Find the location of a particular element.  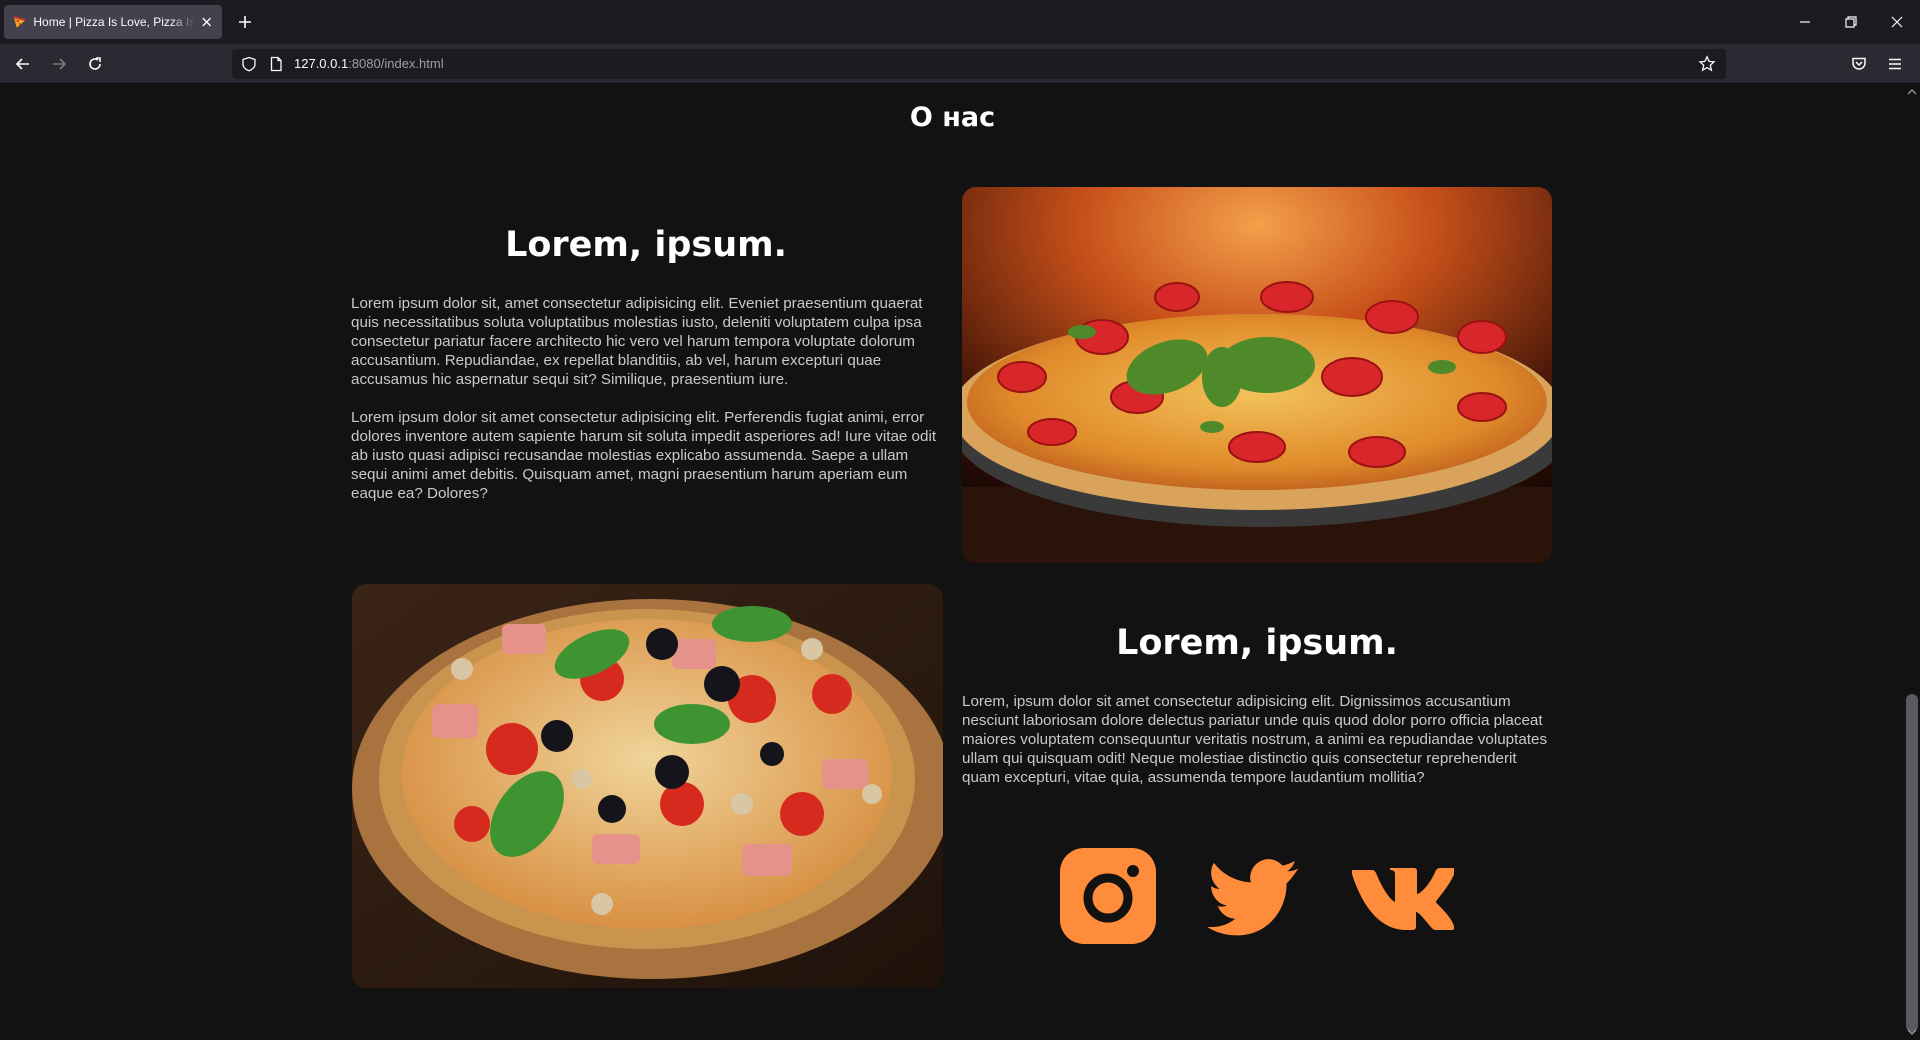

pocket-icon is located at coordinates (1859, 64).